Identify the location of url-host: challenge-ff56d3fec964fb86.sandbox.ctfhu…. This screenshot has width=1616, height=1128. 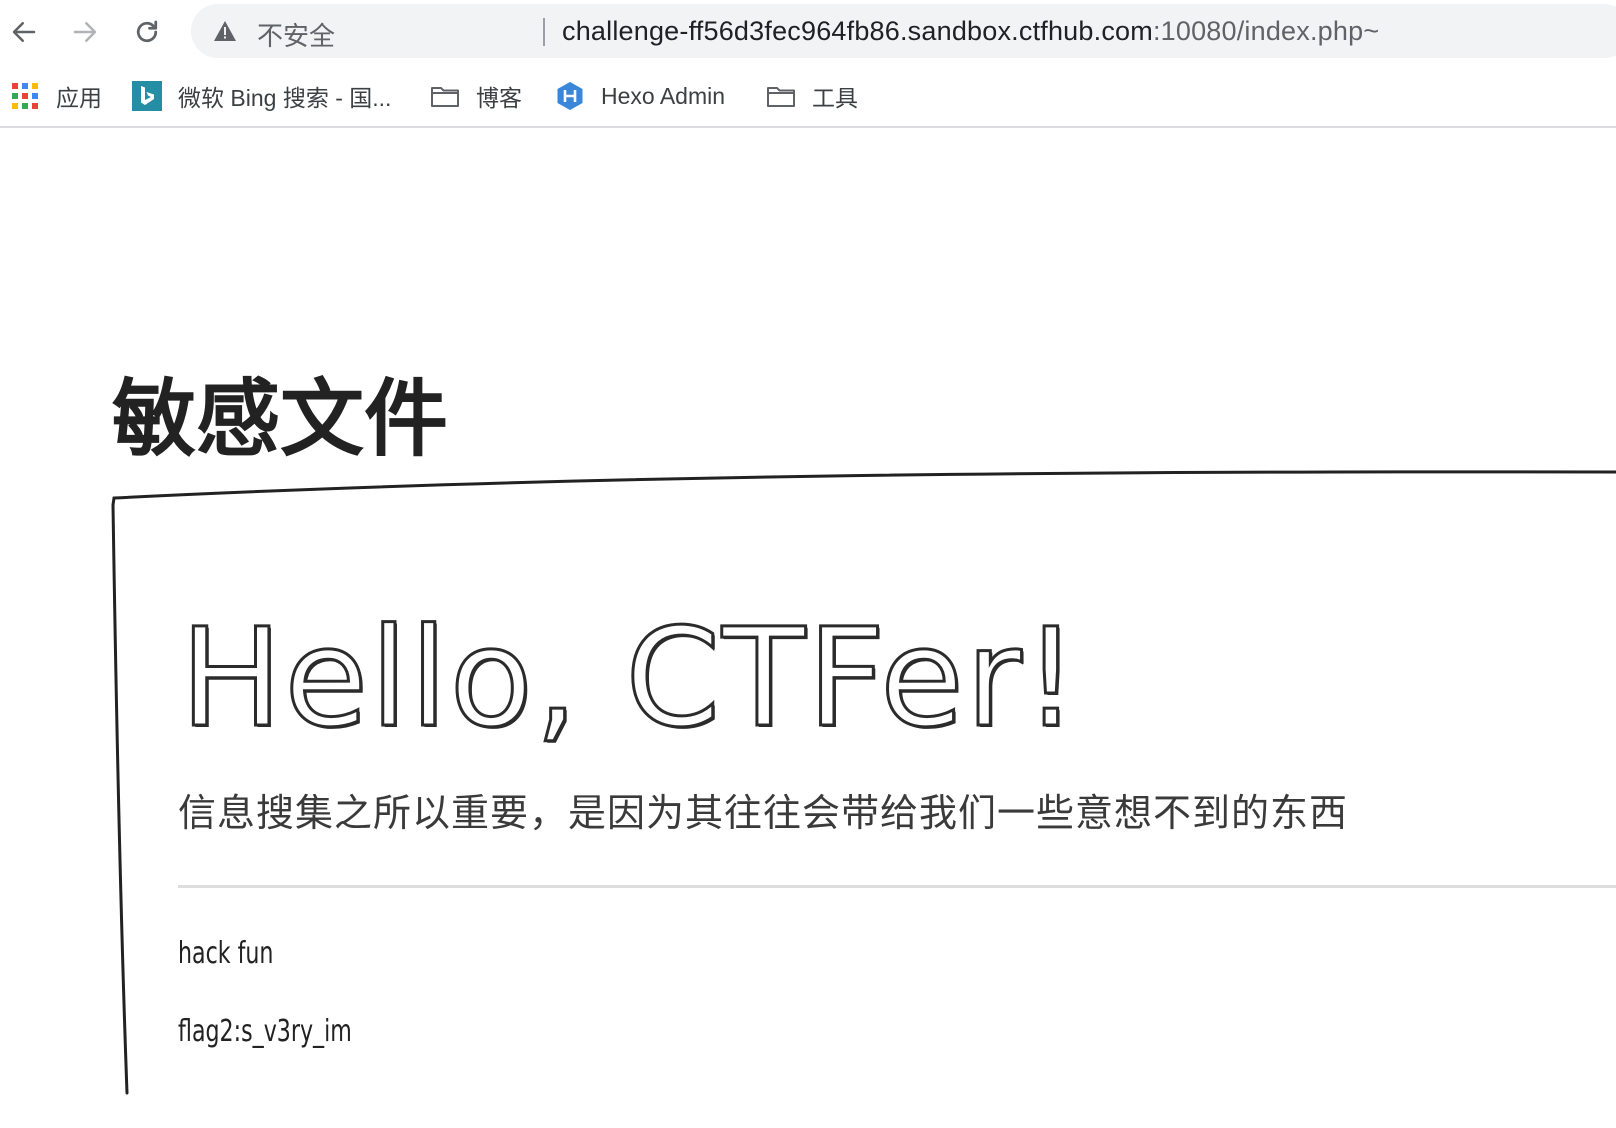
(857, 31).